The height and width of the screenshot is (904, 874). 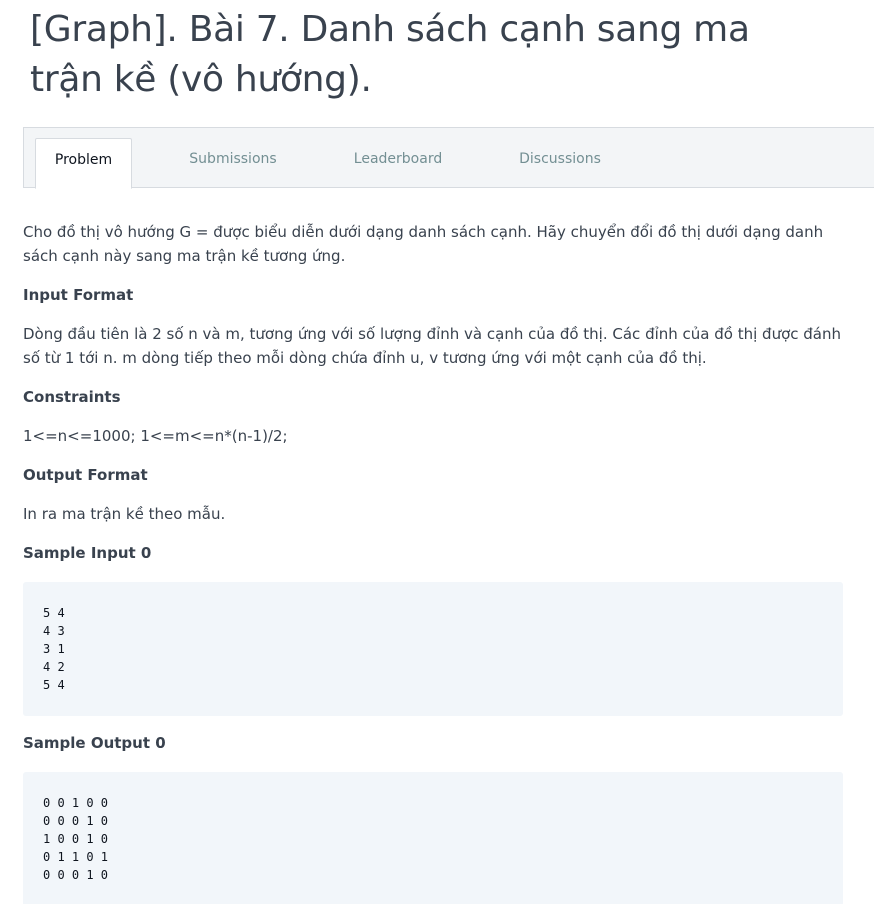 I want to click on tab-discussions: Discussions, so click(x=560, y=163).